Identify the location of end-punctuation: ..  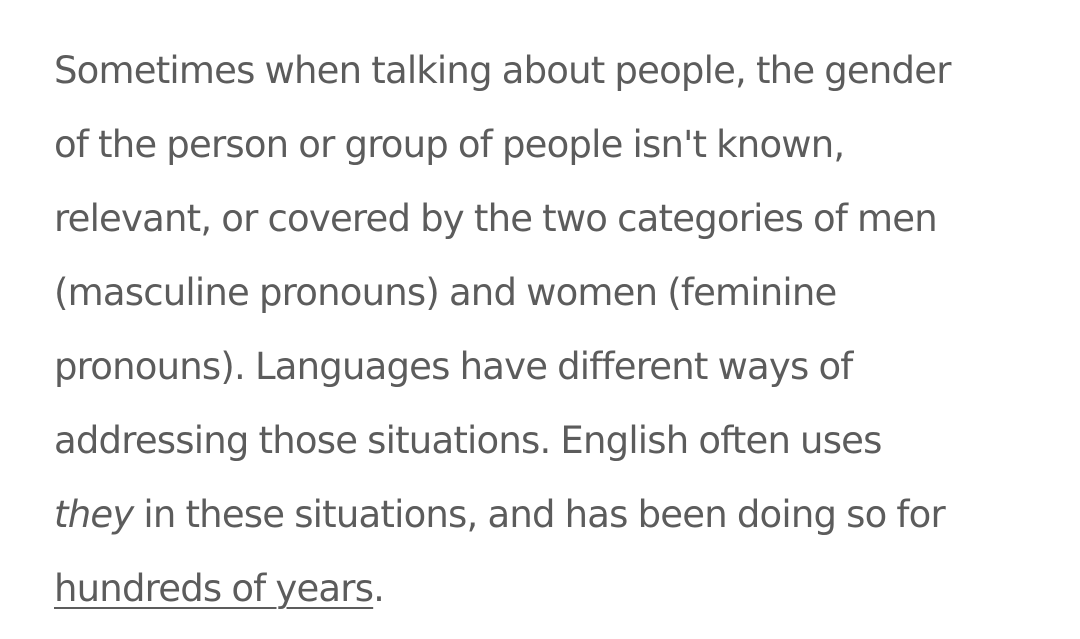
(379, 588).